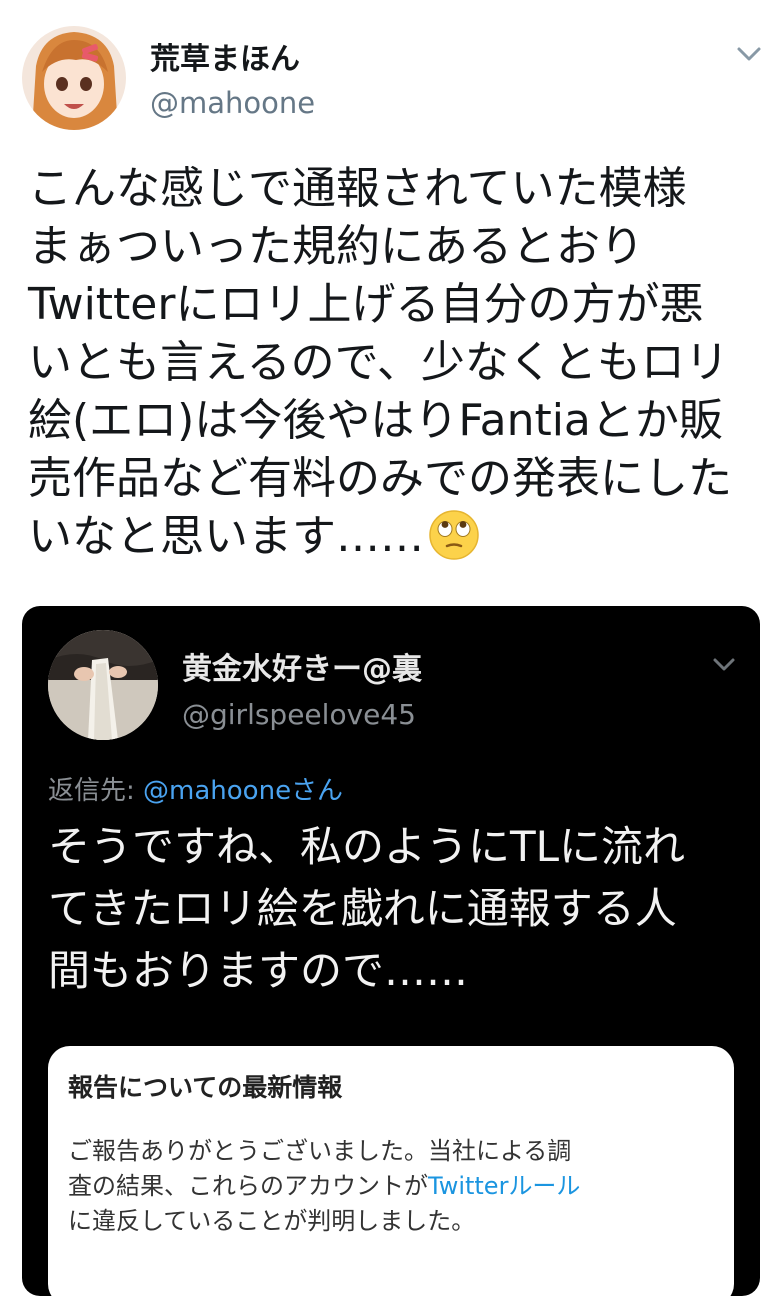 This screenshot has width=781, height=1296. Describe the element at coordinates (243, 791) in the screenshot. I see `reply-mention-link: @mahooneさん` at that location.